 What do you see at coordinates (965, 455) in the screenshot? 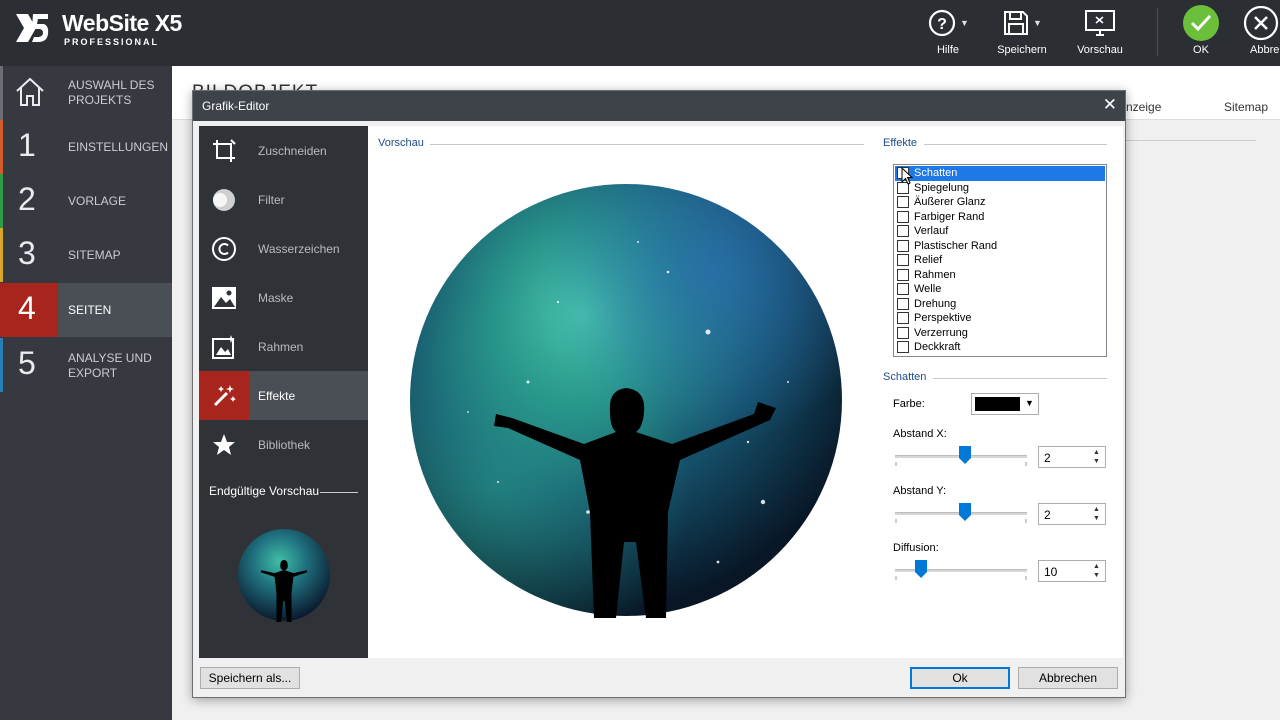
I see `offset-x-slider-thumb` at bounding box center [965, 455].